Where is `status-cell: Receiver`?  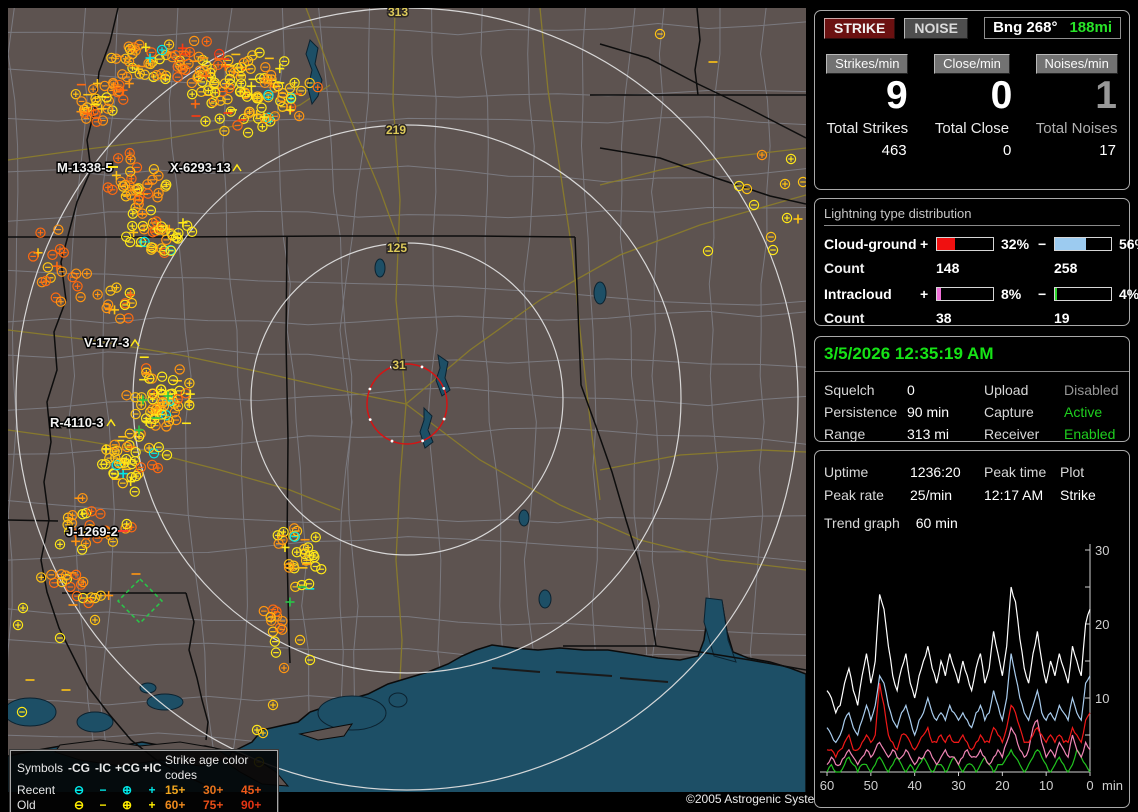 status-cell: Receiver is located at coordinates (1012, 434).